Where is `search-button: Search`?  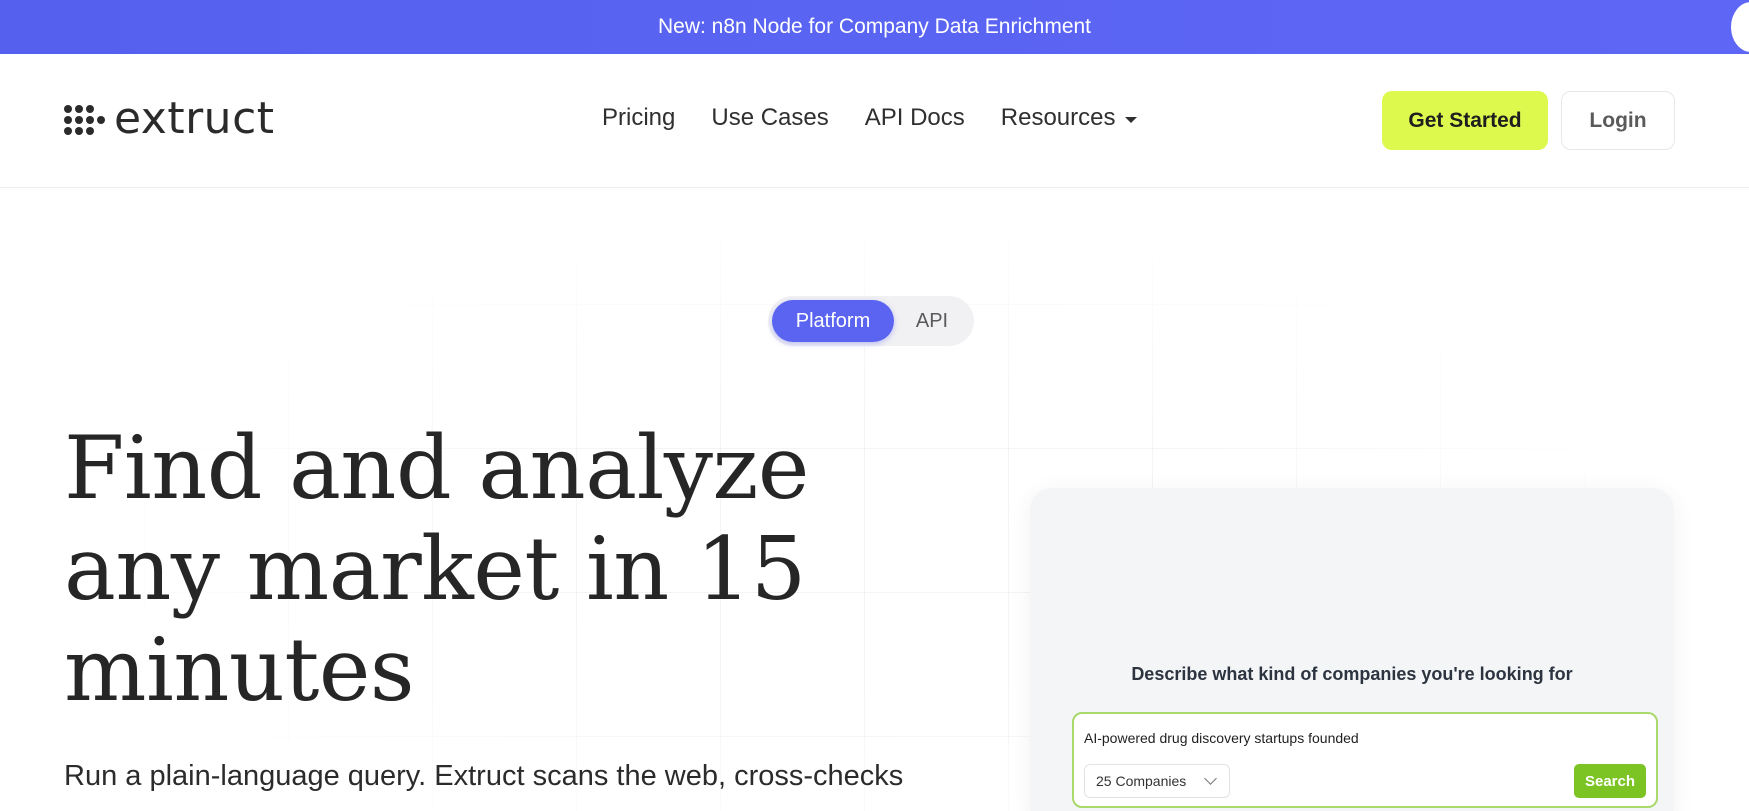
search-button: Search is located at coordinates (1610, 781).